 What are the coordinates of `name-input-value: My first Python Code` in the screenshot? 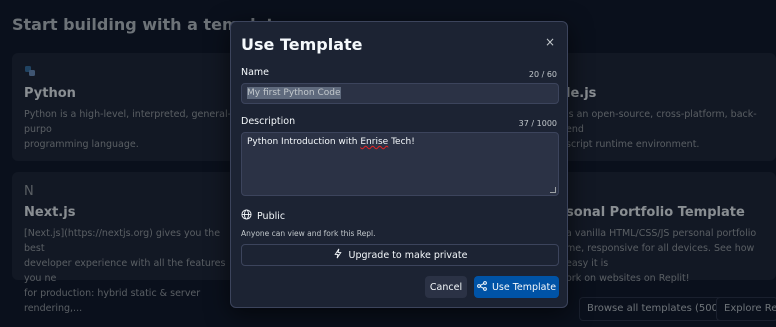 It's located at (294, 93).